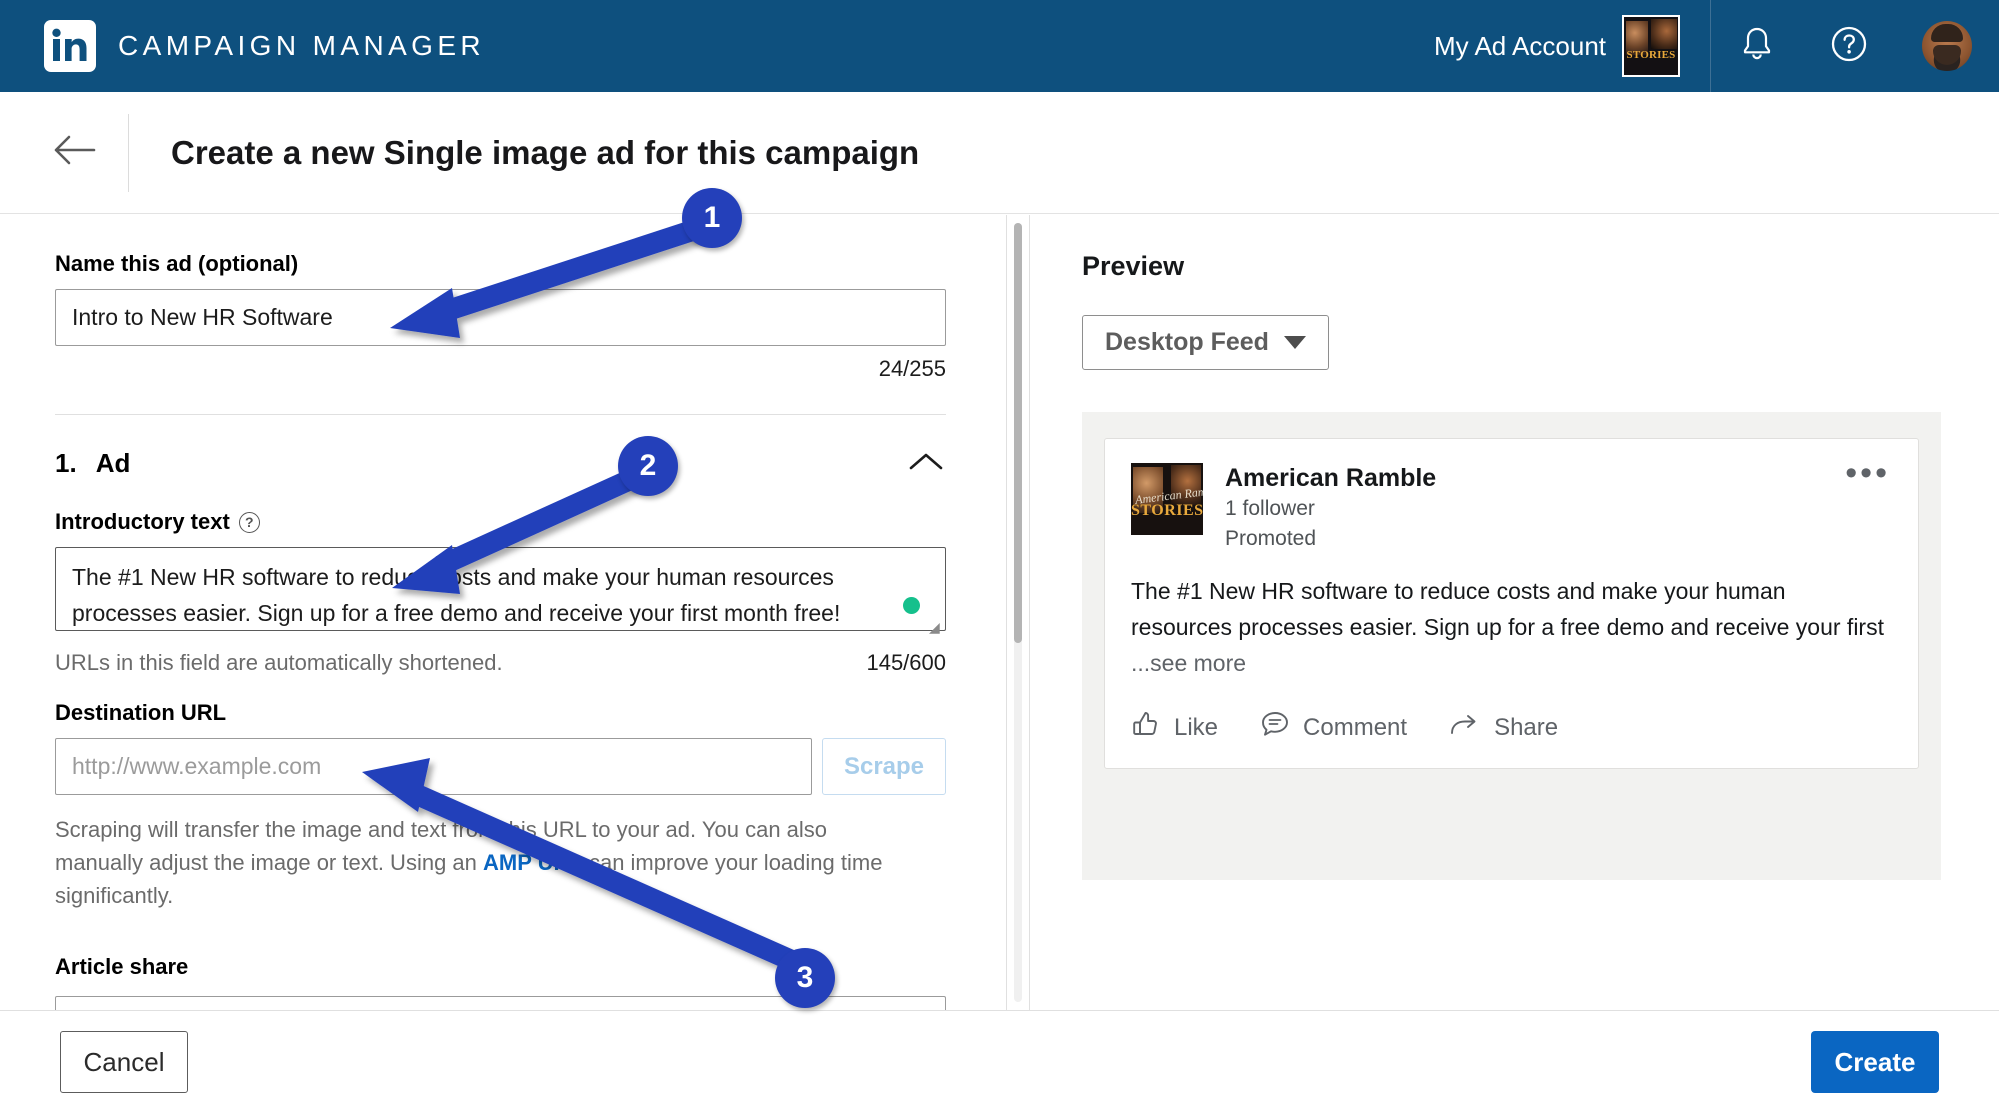 This screenshot has height=1113, width=1999. What do you see at coordinates (906, 662) in the screenshot?
I see `introductory-text-counter: 145/600` at bounding box center [906, 662].